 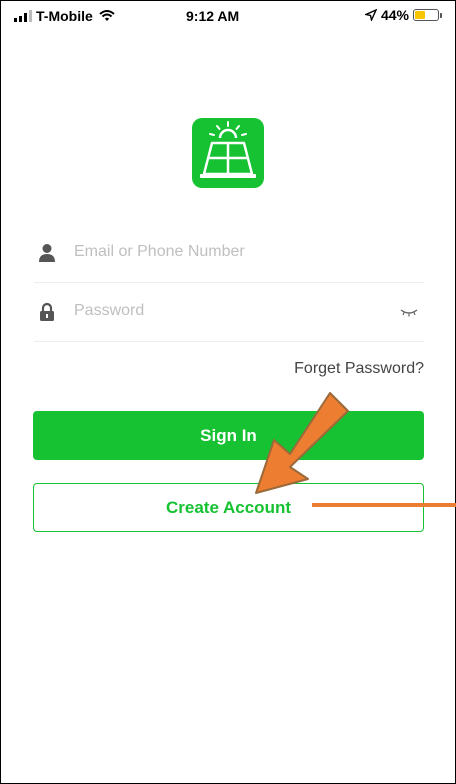 I want to click on status-bar: T-Mobile 9:12 AM 44%, so click(x=228, y=15).